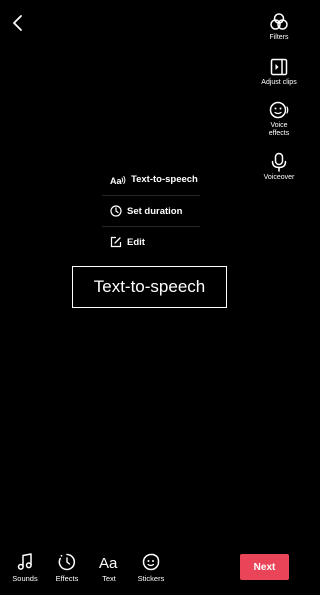 This screenshot has height=595, width=320. I want to click on back-button, so click(17, 23).